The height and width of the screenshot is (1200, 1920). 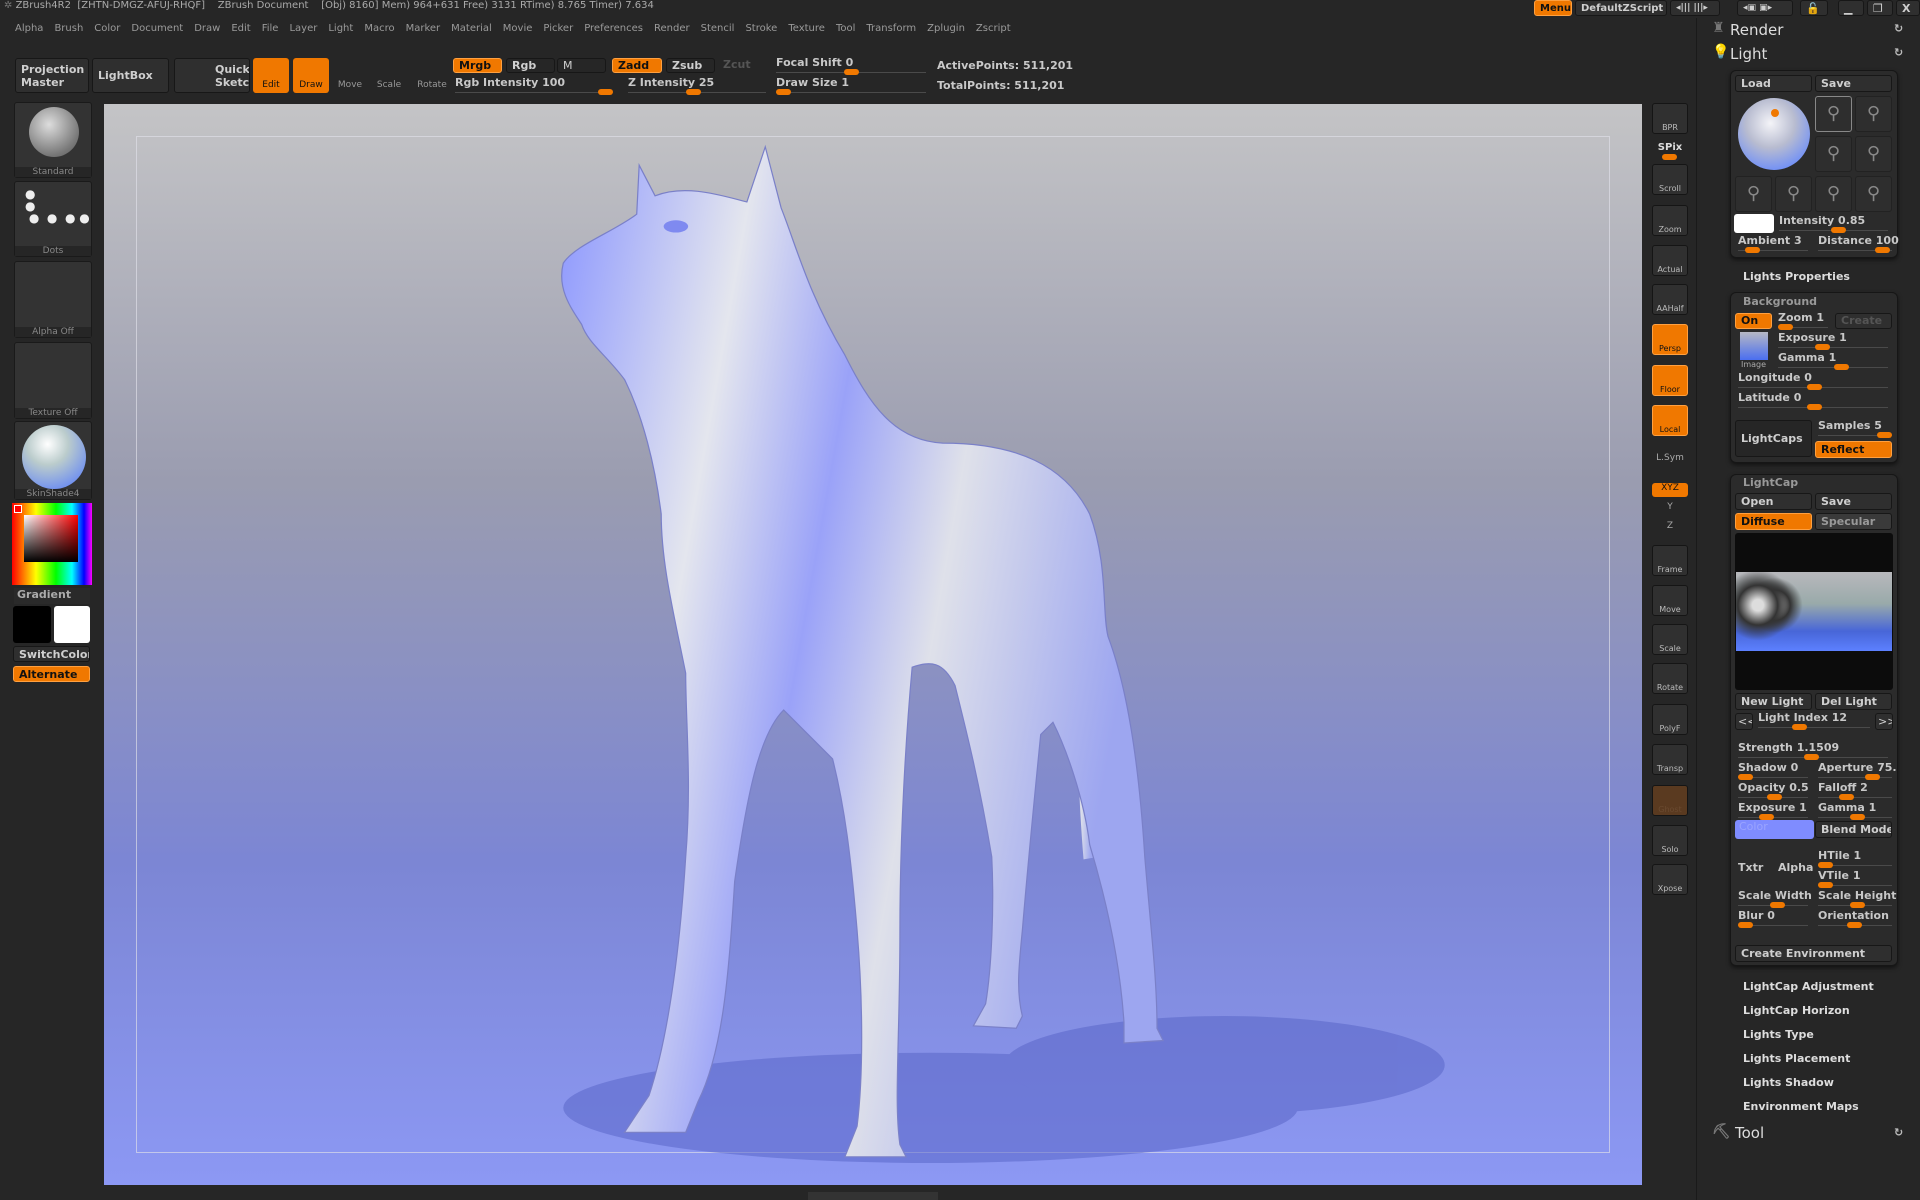 What do you see at coordinates (1796, 1058) in the screenshot?
I see `lights-placement-header: Lights Placement` at bounding box center [1796, 1058].